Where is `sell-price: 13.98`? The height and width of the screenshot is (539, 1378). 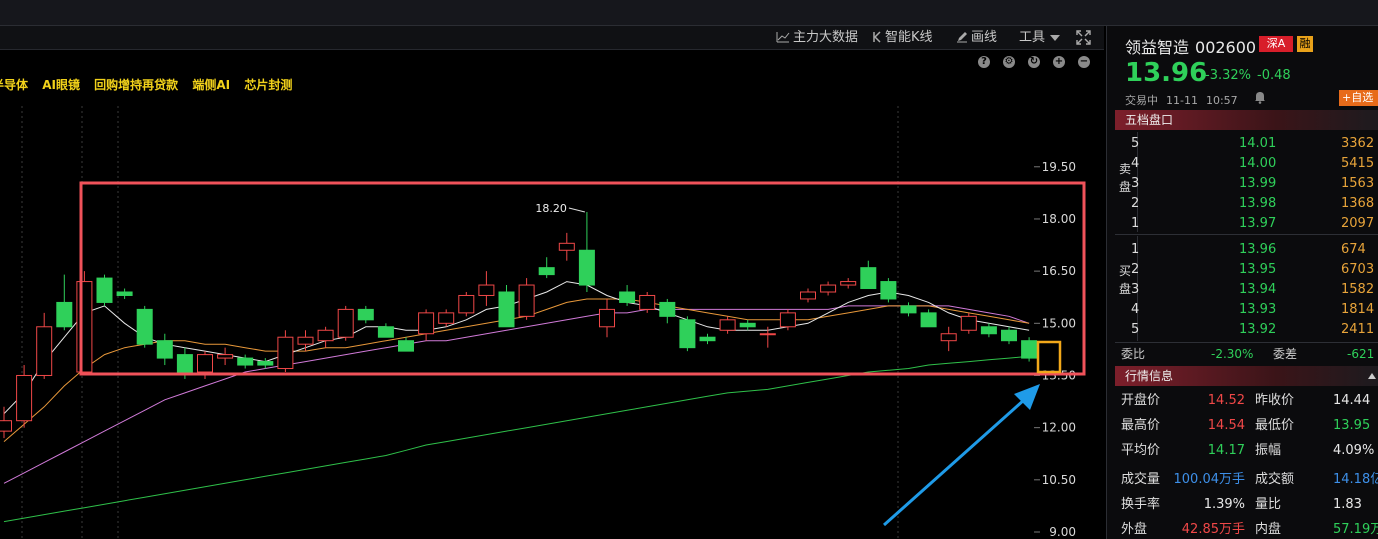
sell-price: 13.98 is located at coordinates (1258, 203).